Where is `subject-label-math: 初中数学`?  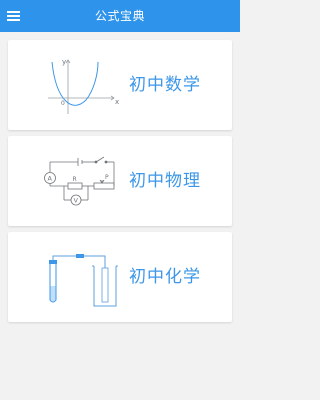 subject-label-math: 初中数学 is located at coordinates (165, 85).